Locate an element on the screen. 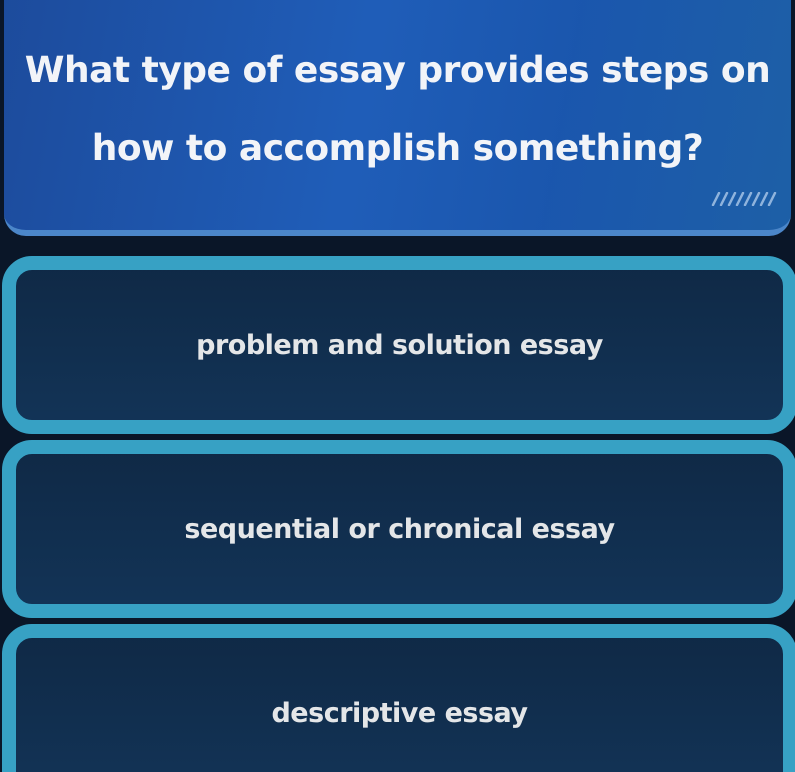 This screenshot has width=795, height=772. hatch-marks-icon is located at coordinates (744, 199).